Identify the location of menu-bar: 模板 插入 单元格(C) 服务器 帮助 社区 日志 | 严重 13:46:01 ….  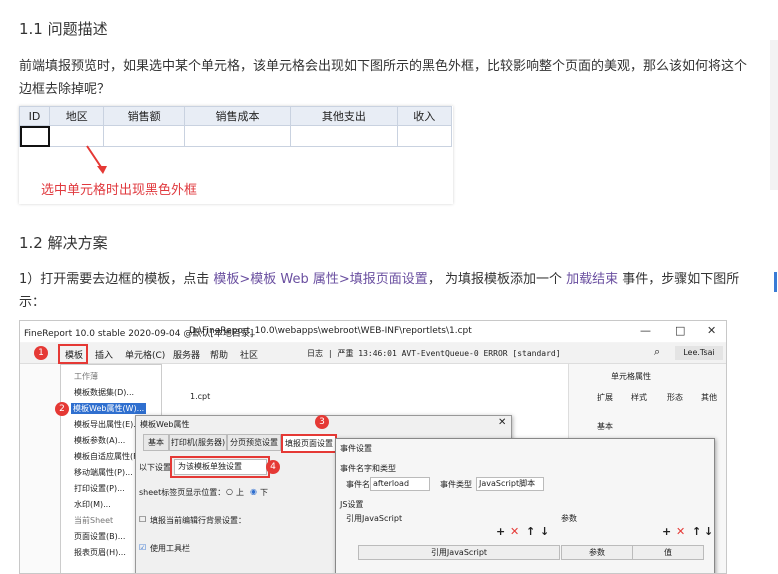
(373, 353).